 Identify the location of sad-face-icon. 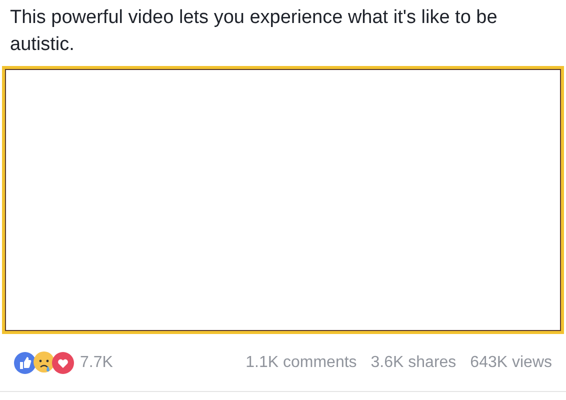
(44, 362).